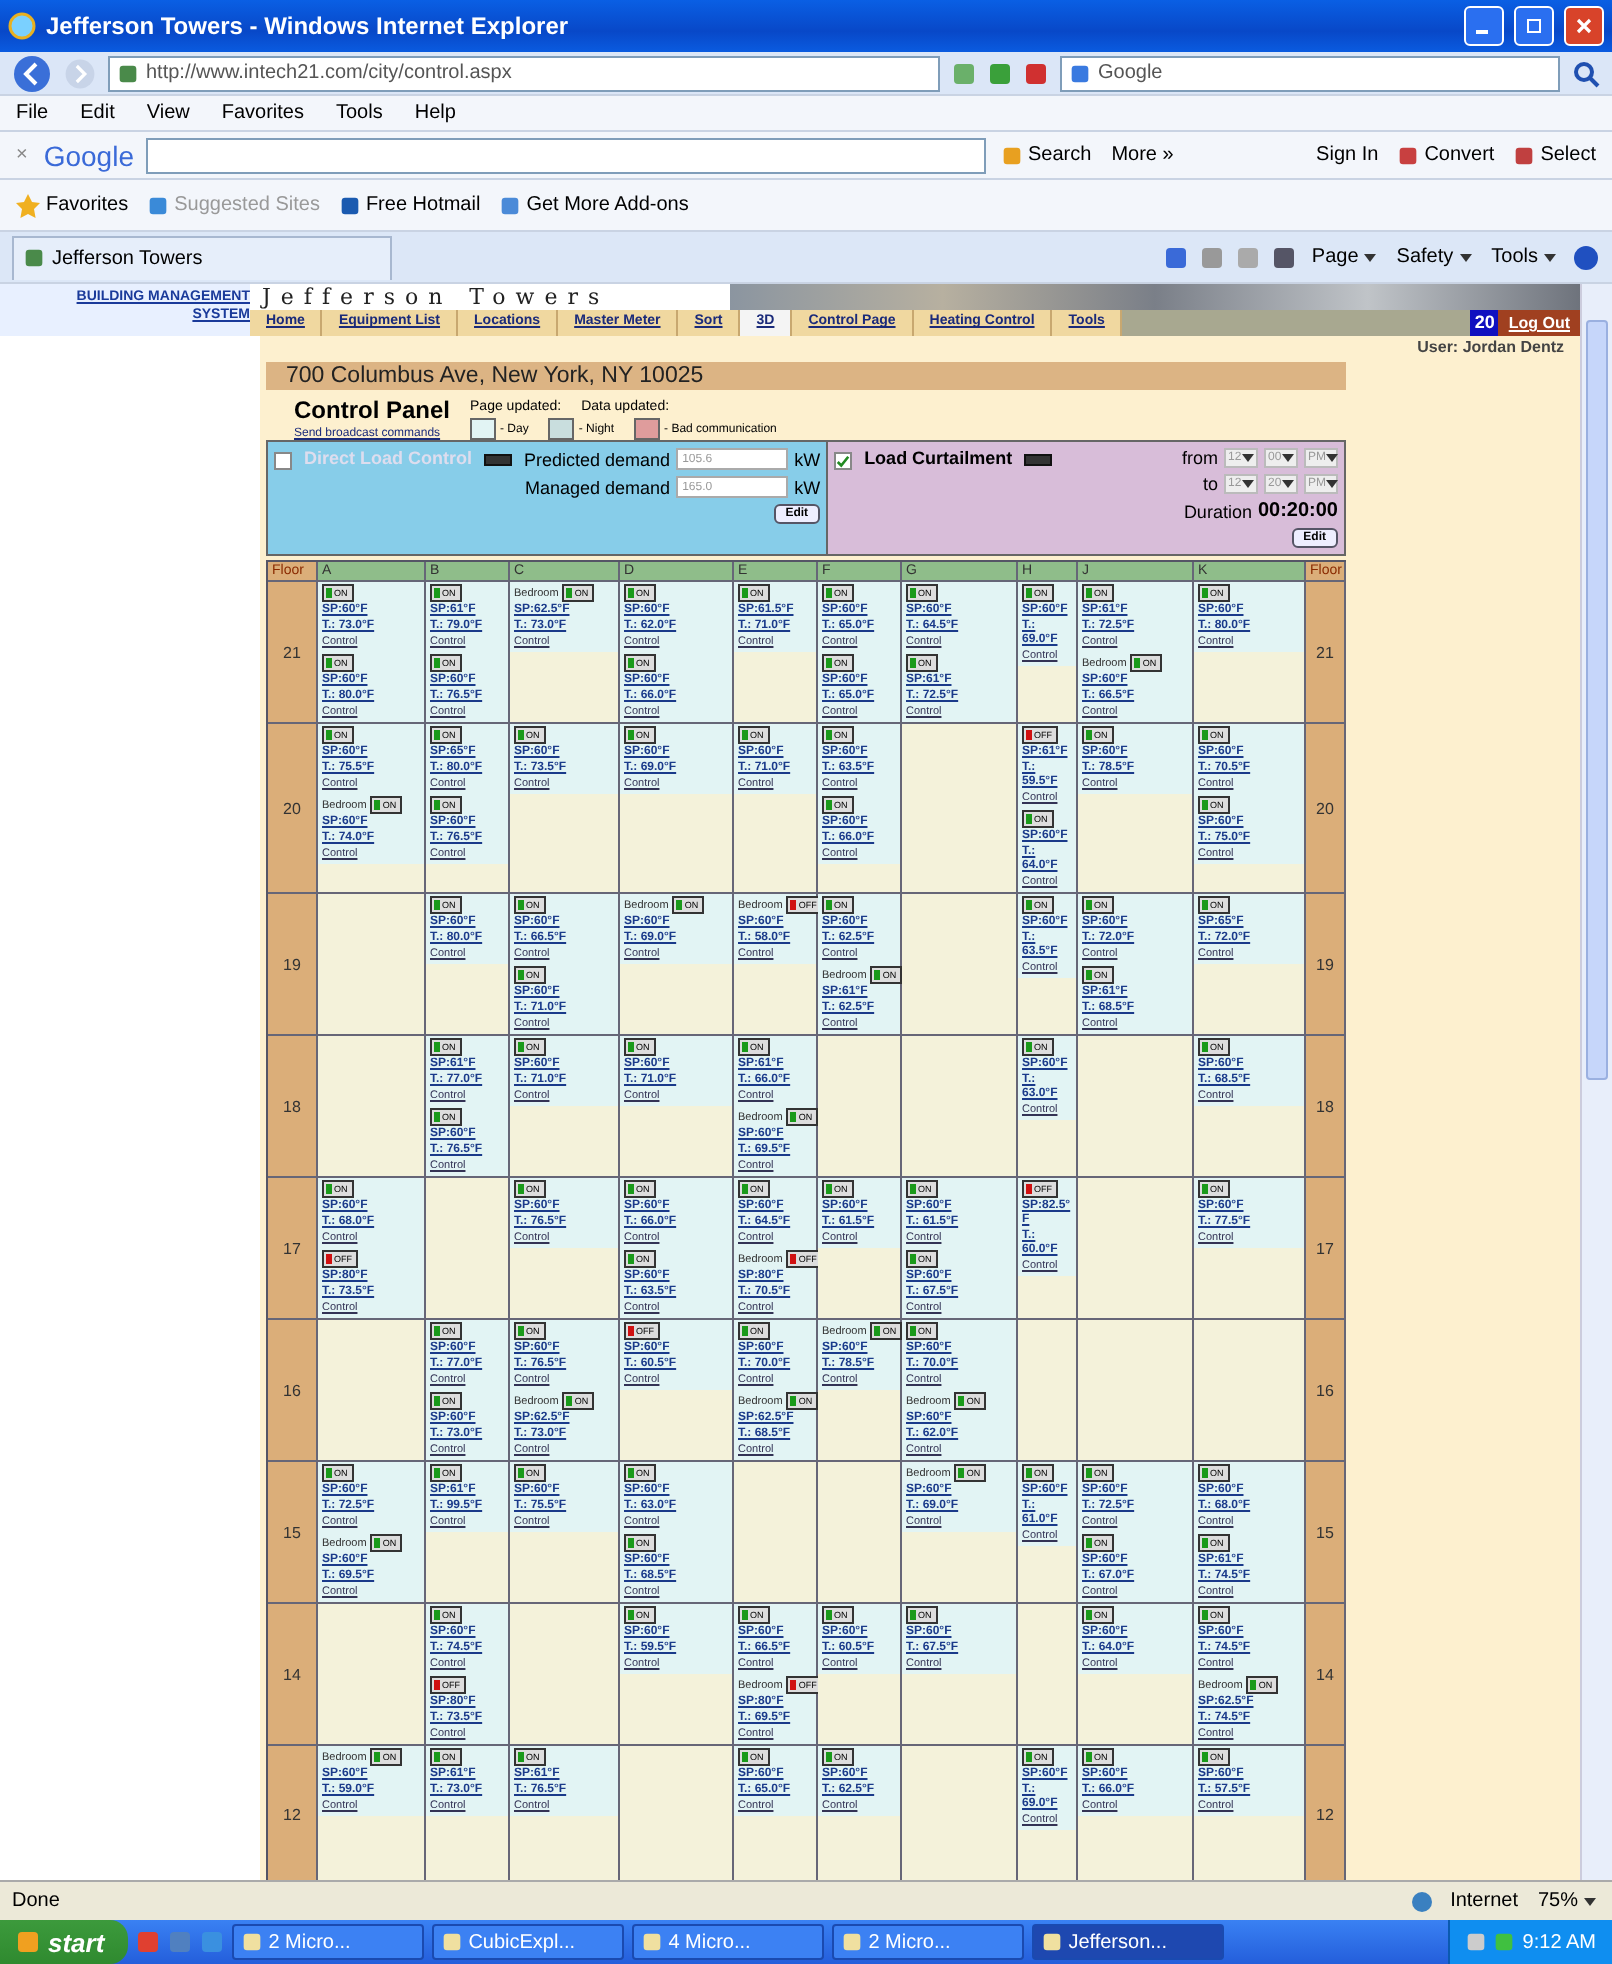  Describe the element at coordinates (594, 205) in the screenshot. I see `favorites-link: Get More Add-ons` at that location.